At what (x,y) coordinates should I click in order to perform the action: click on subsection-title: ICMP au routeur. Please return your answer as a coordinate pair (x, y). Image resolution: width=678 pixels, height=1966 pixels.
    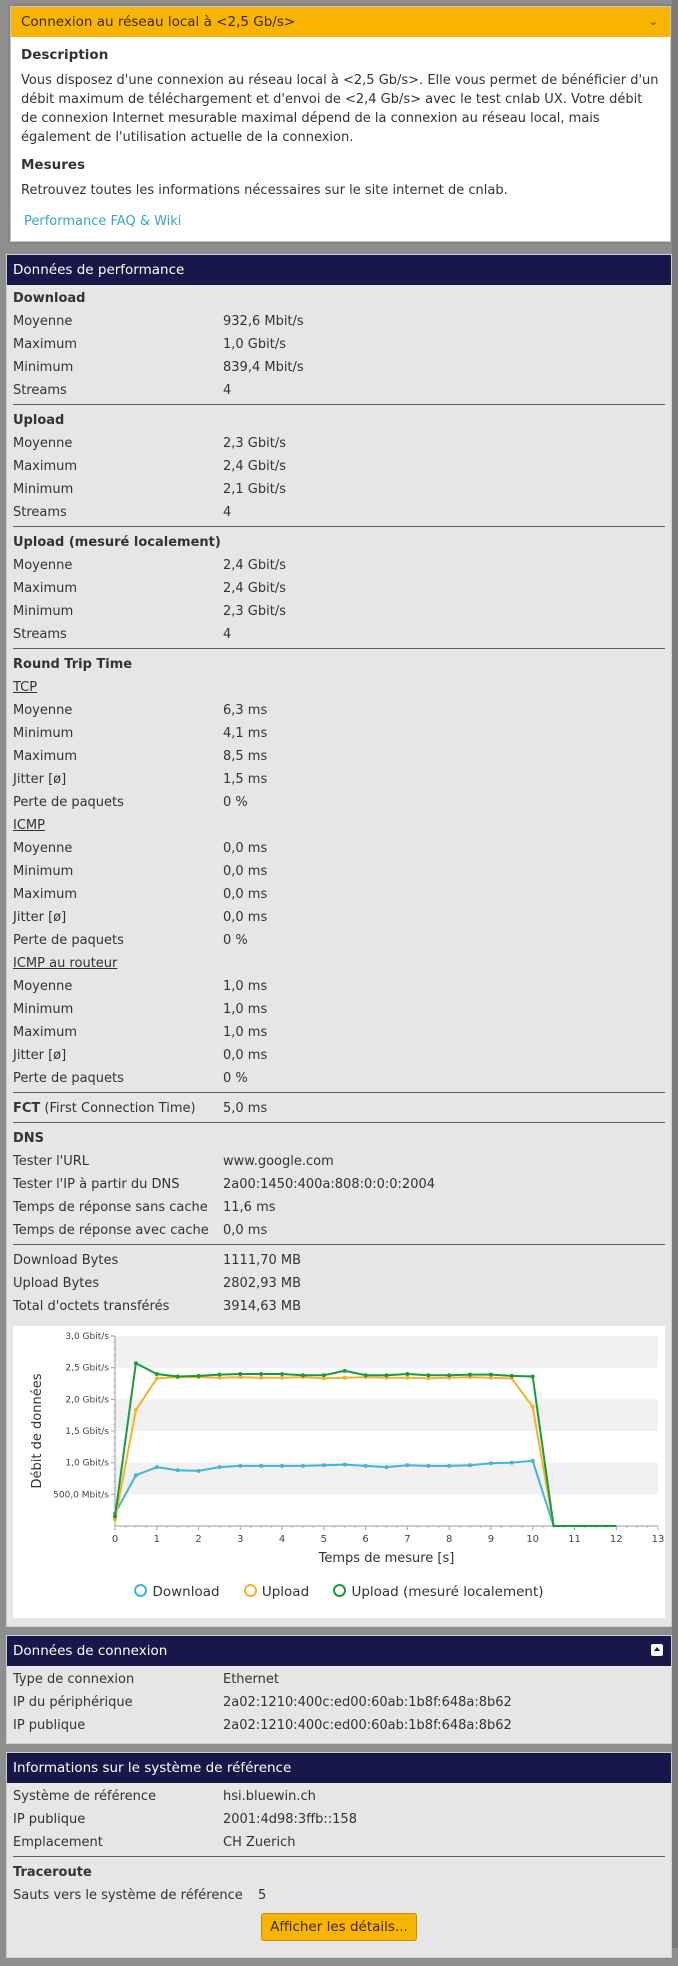
    Looking at the image, I should click on (65, 963).